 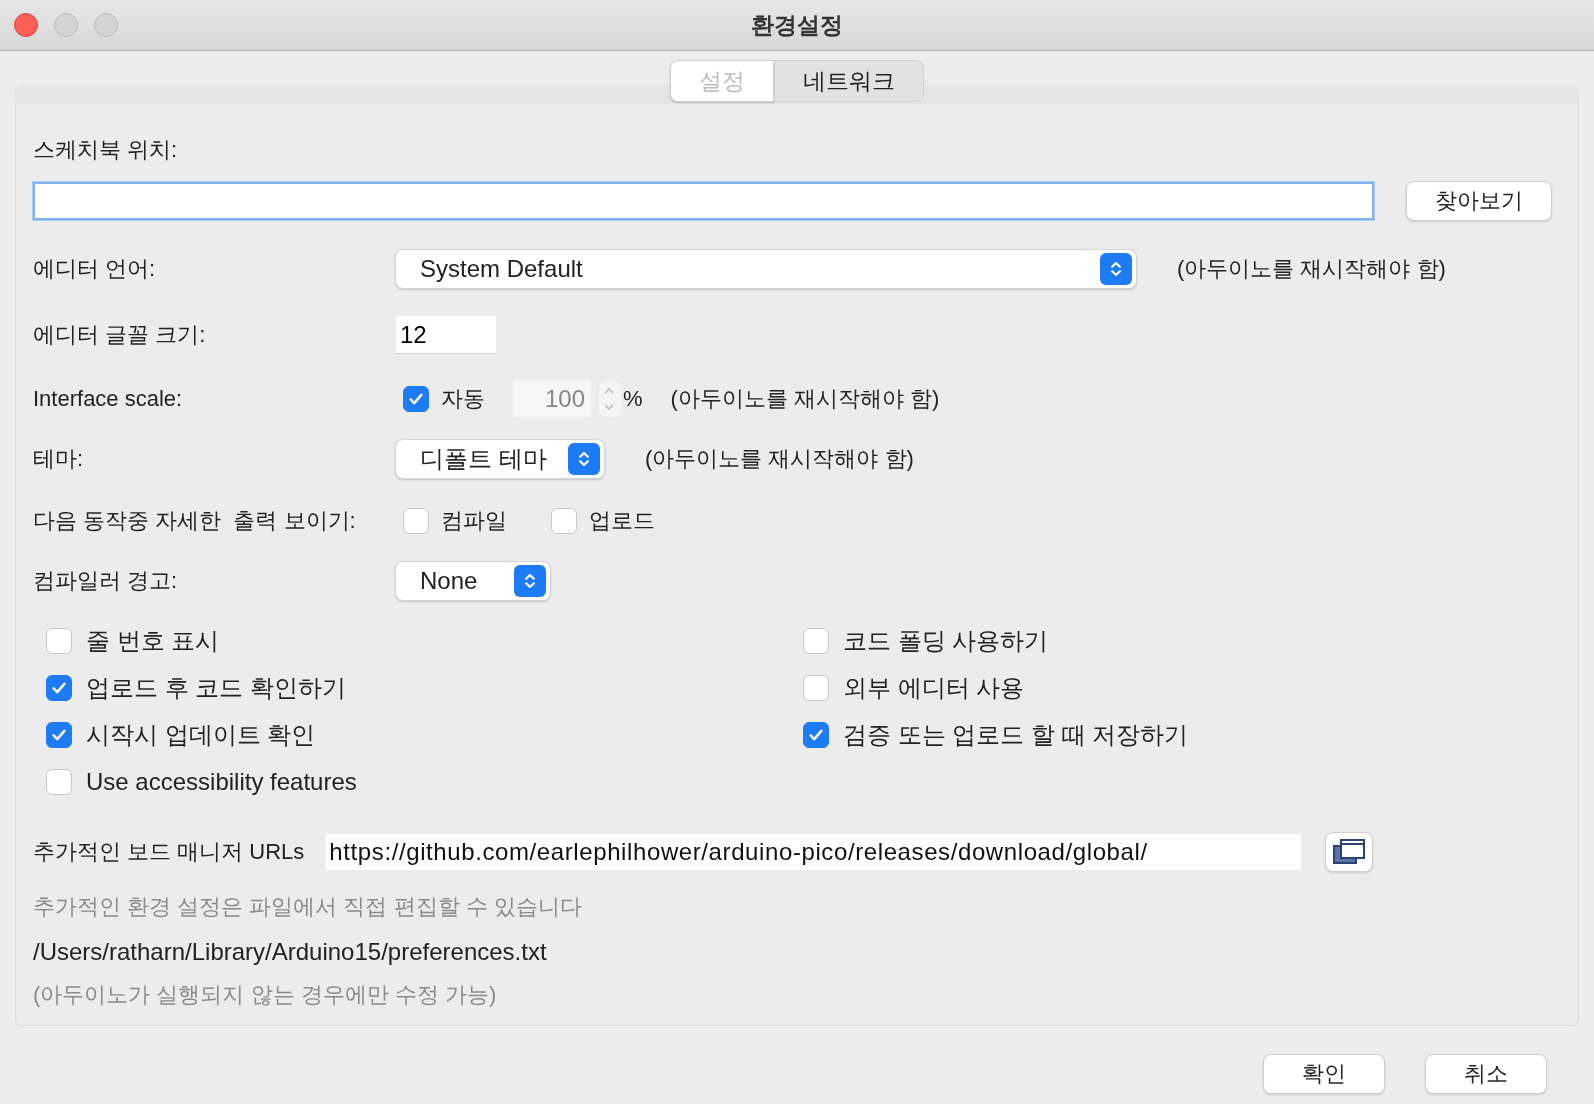 I want to click on sketchbook-location-field, so click(x=703, y=201).